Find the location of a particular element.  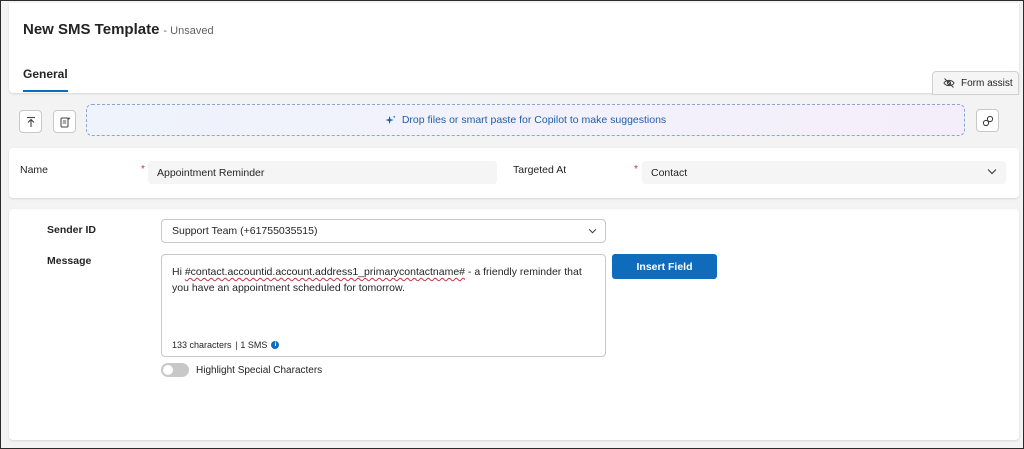

save-status: - Unsaved is located at coordinates (188, 31).